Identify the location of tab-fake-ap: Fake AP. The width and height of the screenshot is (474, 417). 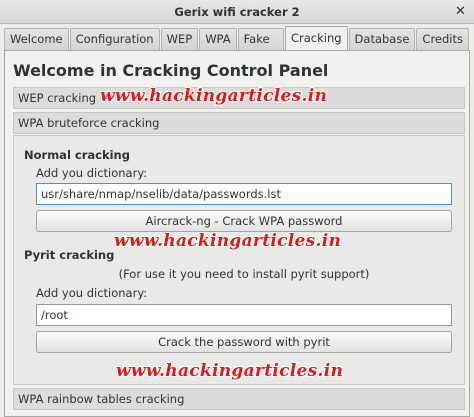
(260, 47).